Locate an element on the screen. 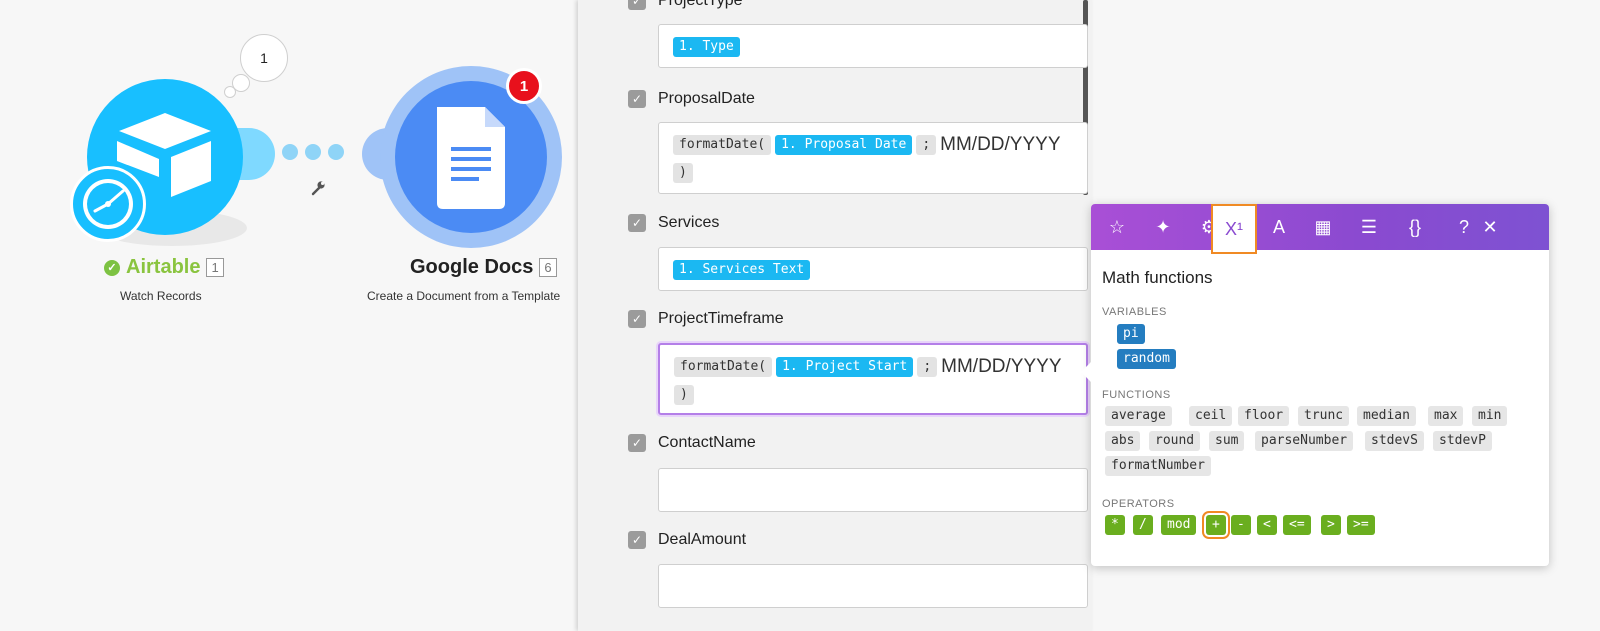  function-chip-floor: floor is located at coordinates (1264, 416).